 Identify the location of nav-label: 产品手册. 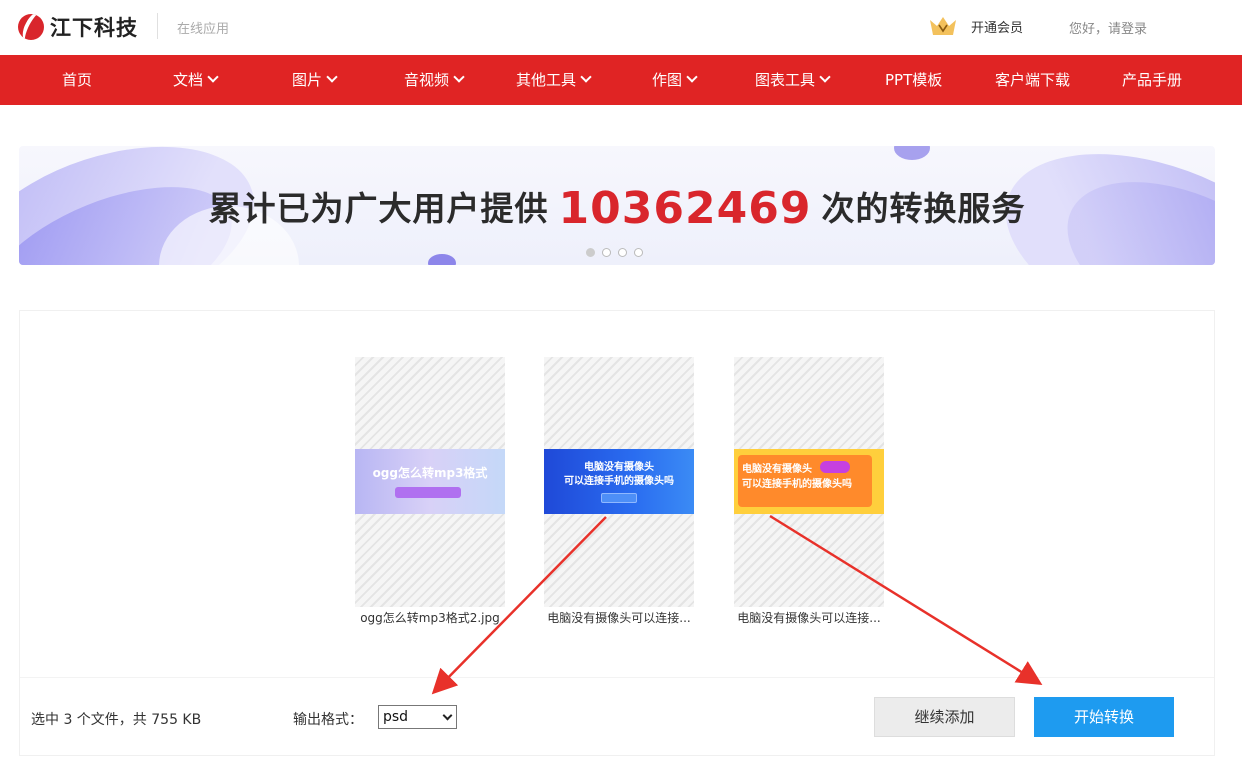
(1152, 80).